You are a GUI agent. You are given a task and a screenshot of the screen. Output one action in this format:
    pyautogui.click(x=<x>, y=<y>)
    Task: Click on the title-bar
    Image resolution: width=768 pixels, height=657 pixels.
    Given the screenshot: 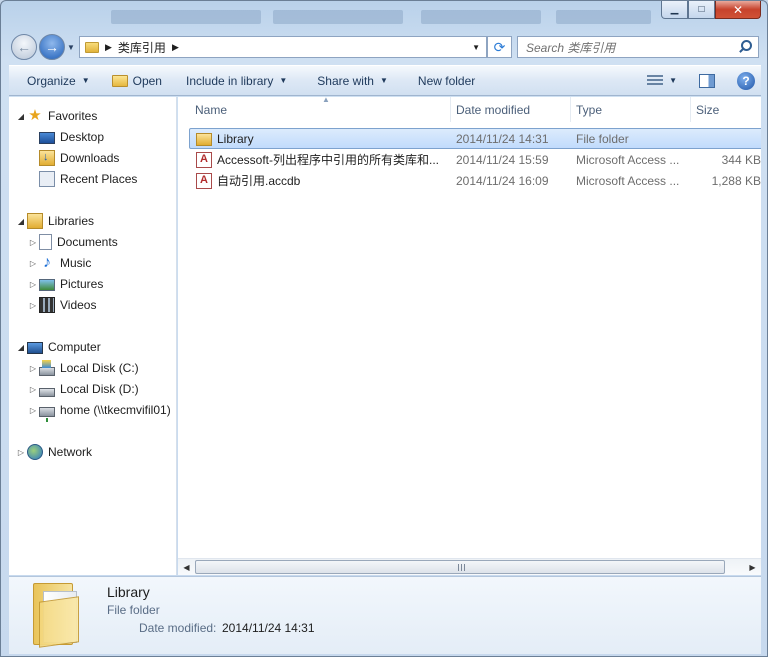 What is the action you would take?
    pyautogui.click(x=329, y=15)
    